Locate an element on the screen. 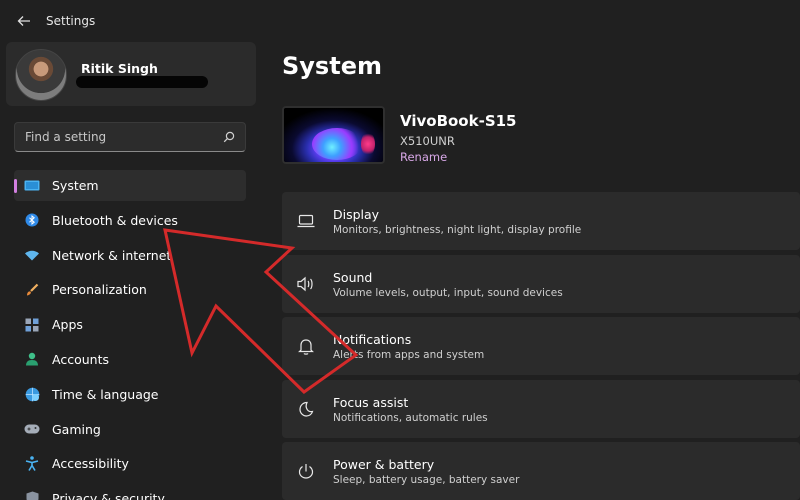  sidebar-item-label: System is located at coordinates (75, 185).